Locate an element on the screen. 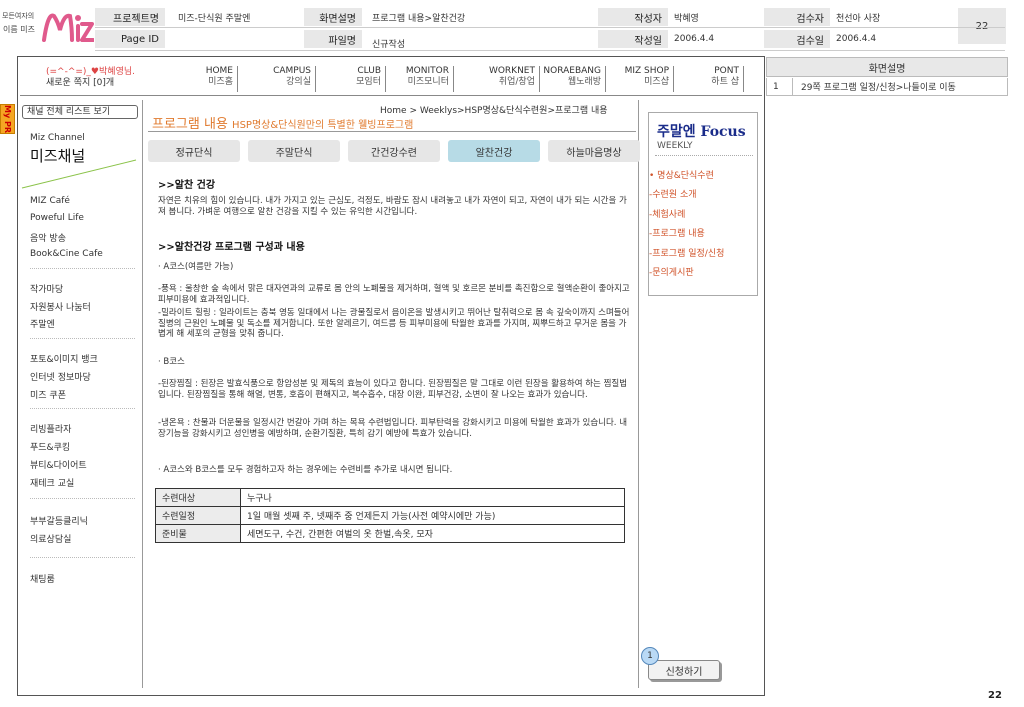 The image size is (1024, 707). nav-miz-shop: MIZ SHOP 미즈샵 is located at coordinates (641, 79).